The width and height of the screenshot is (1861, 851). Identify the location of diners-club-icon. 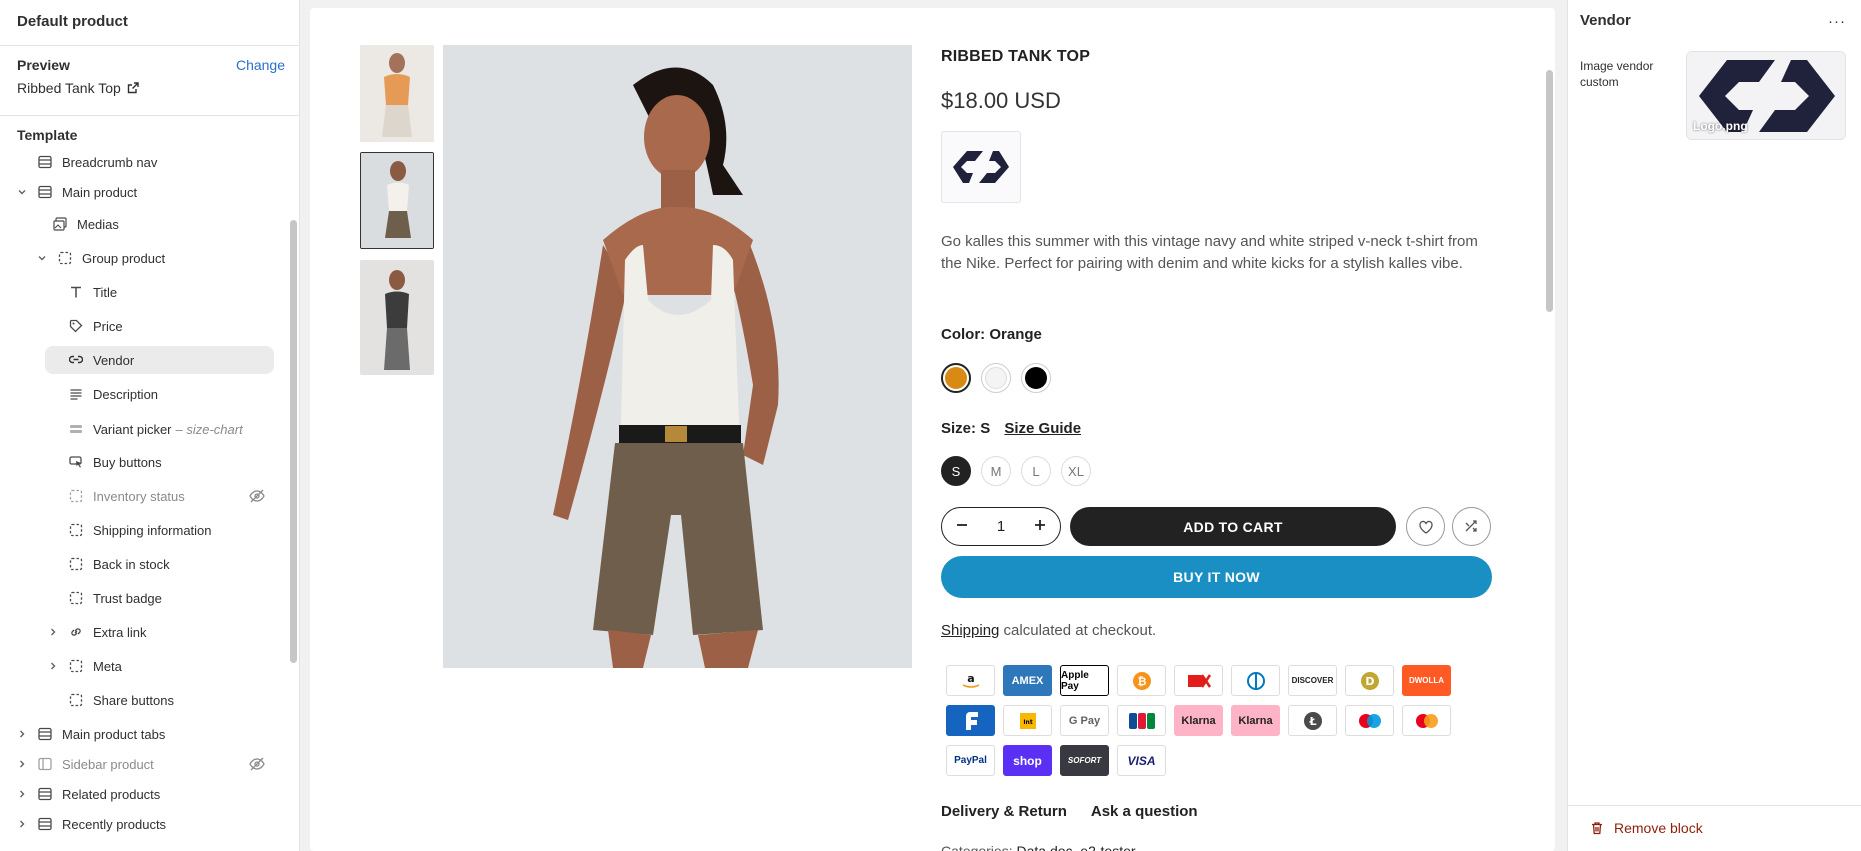
(1255, 680).